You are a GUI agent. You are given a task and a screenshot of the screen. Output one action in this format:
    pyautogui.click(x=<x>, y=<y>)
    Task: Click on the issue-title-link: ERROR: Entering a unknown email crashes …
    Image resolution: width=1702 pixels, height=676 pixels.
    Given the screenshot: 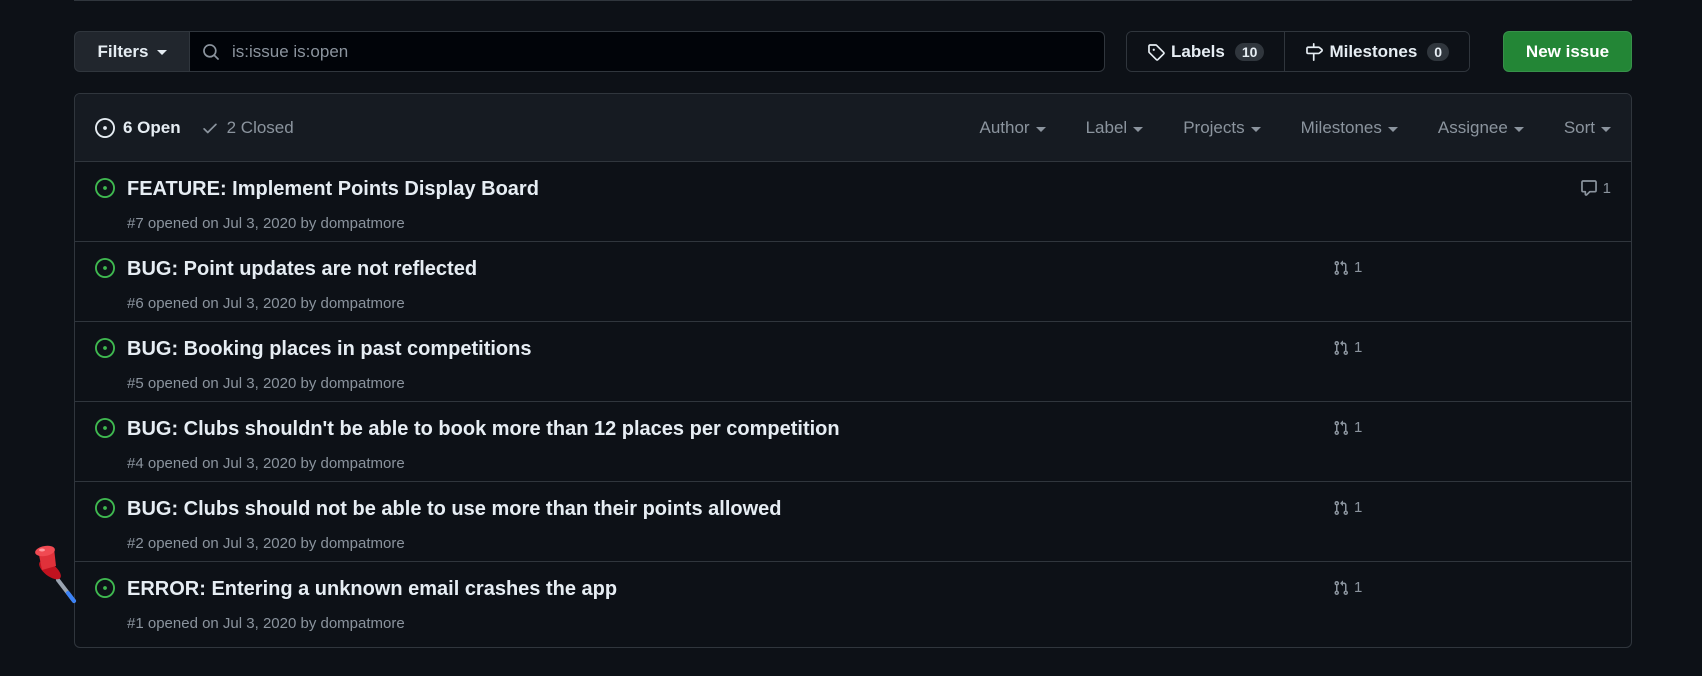 What is the action you would take?
    pyautogui.click(x=372, y=589)
    